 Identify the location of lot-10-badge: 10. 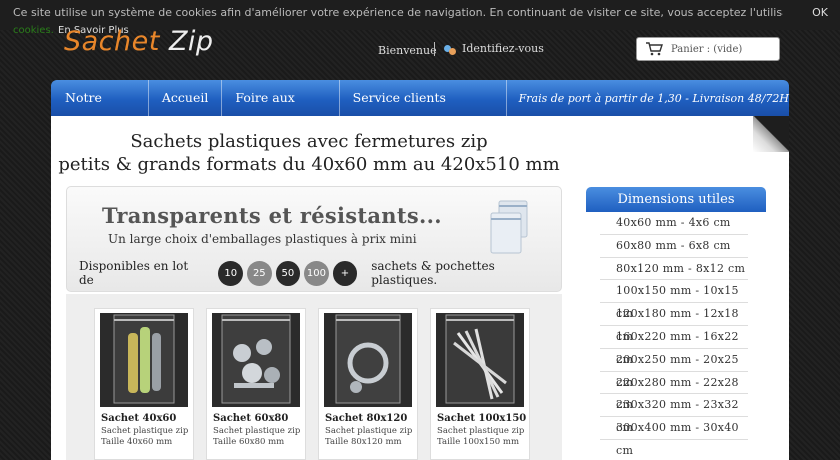
(231, 273).